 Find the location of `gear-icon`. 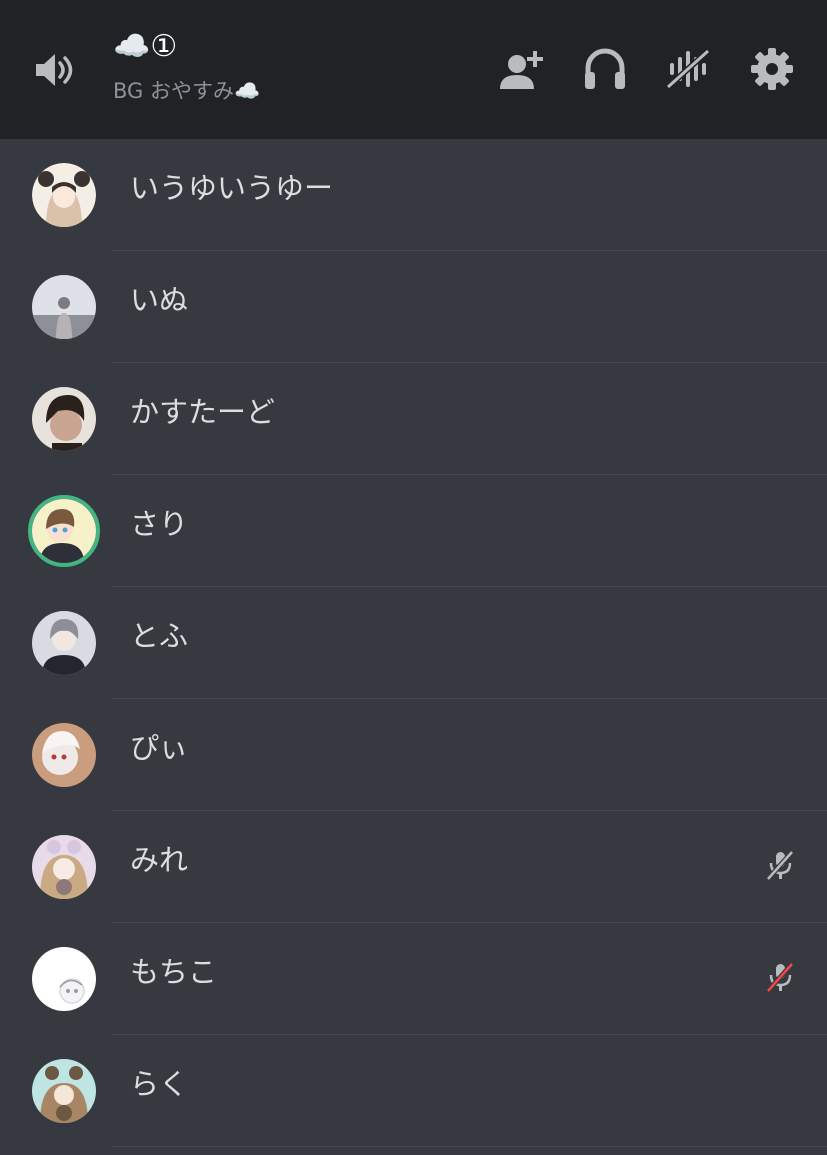

gear-icon is located at coordinates (772, 69).